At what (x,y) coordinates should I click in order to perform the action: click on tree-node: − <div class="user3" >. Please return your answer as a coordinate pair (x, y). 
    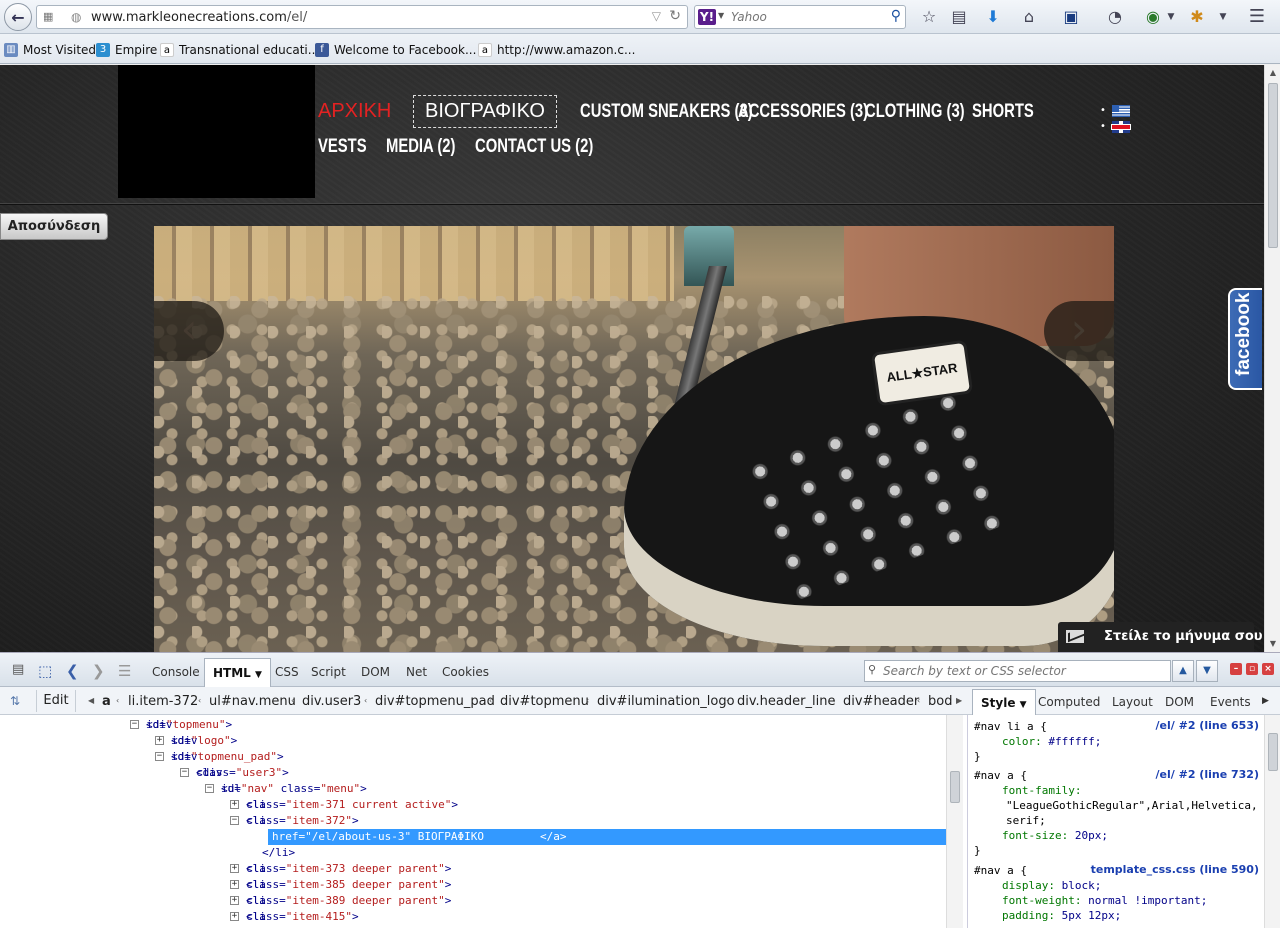
    Looking at the image, I should click on (473, 773).